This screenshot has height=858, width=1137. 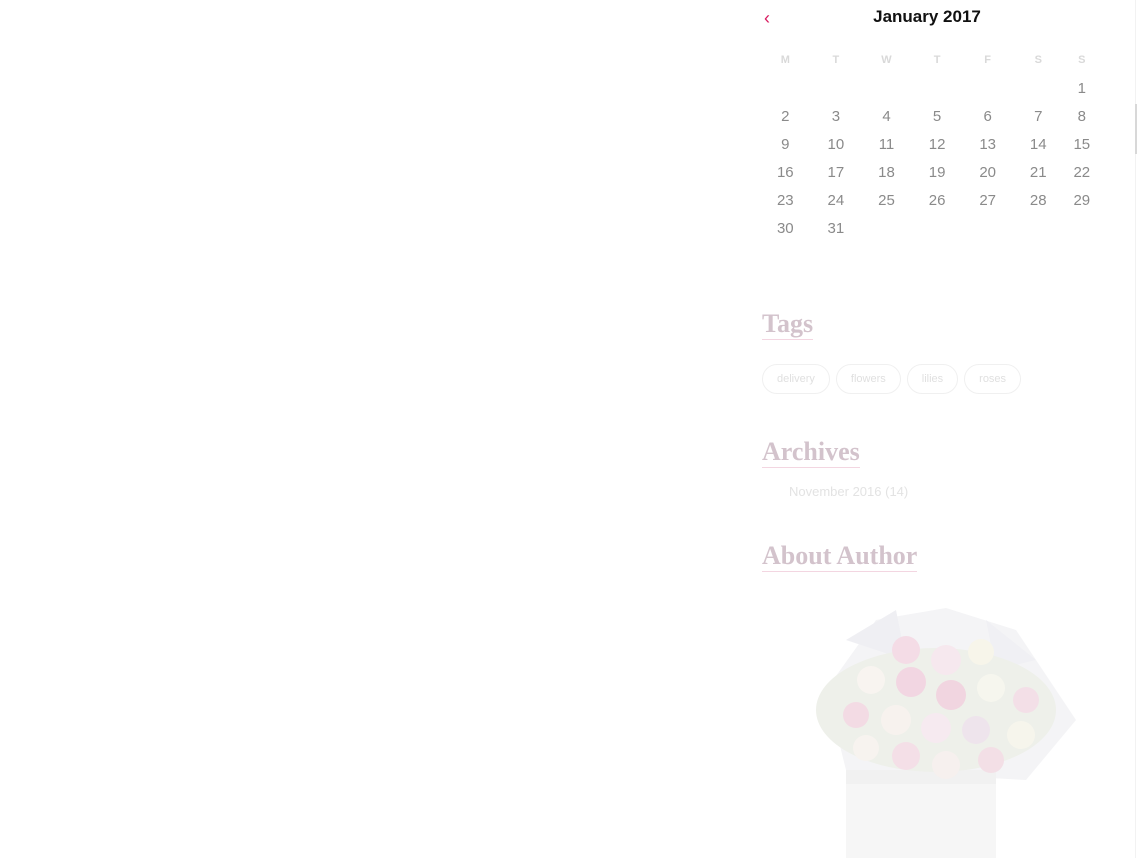 I want to click on calendar-day: 21, so click(x=1038, y=172).